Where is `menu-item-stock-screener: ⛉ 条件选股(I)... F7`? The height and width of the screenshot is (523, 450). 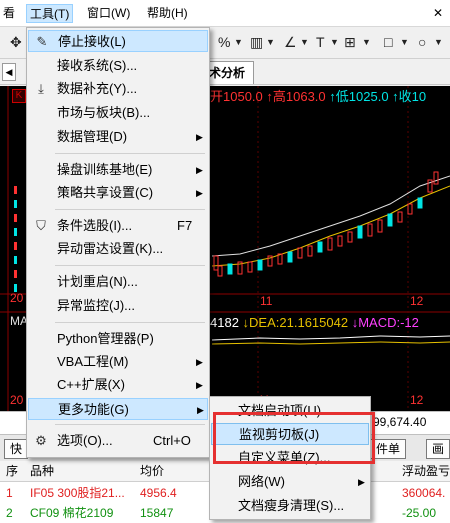 menu-item-stock-screener: ⛉ 条件选股(I)... F7 is located at coordinates (118, 226).